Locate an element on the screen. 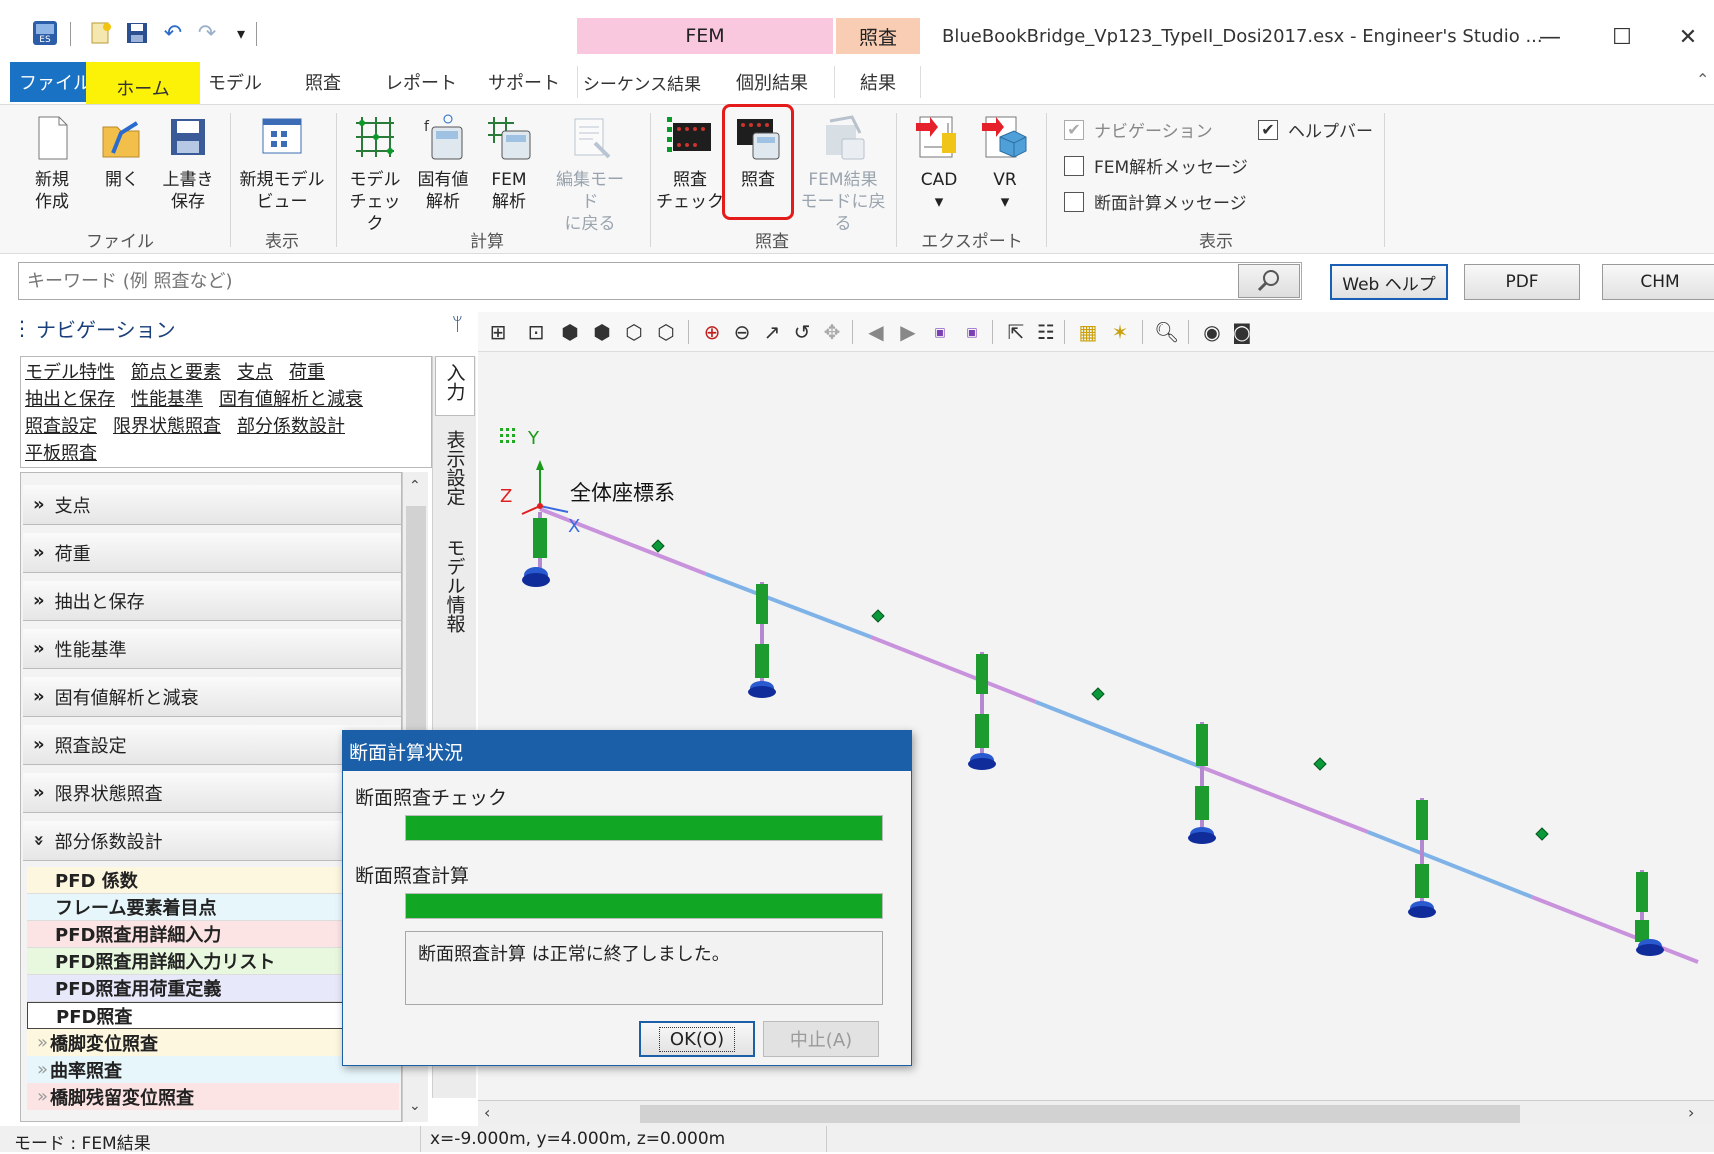 The height and width of the screenshot is (1154, 1714). pier is located at coordinates (536, 549).